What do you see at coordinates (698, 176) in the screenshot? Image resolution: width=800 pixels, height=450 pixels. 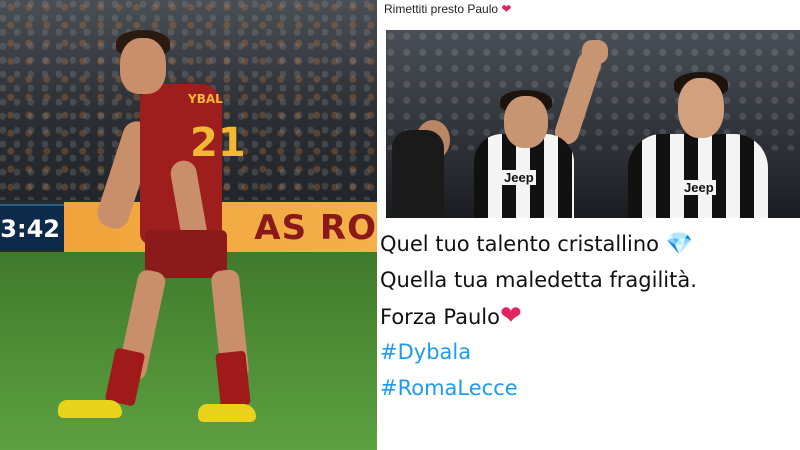 I see `juventus-player-teammate` at bounding box center [698, 176].